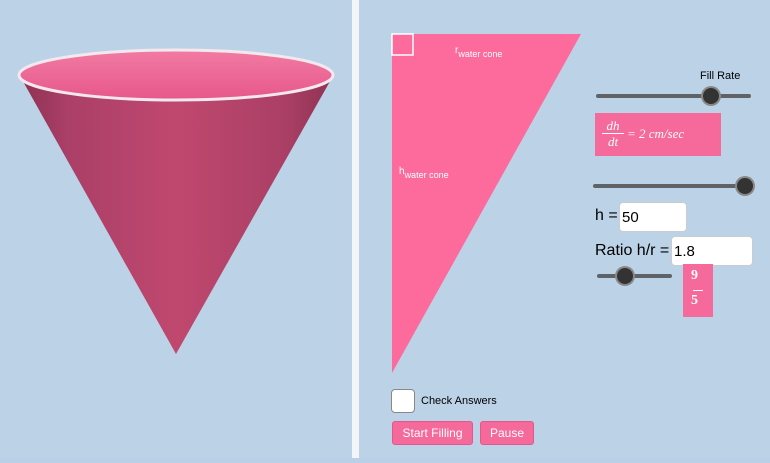 Image resolution: width=770 pixels, height=463 pixels. What do you see at coordinates (432, 433) in the screenshot?
I see `start-filling-button: Start Filling` at bounding box center [432, 433].